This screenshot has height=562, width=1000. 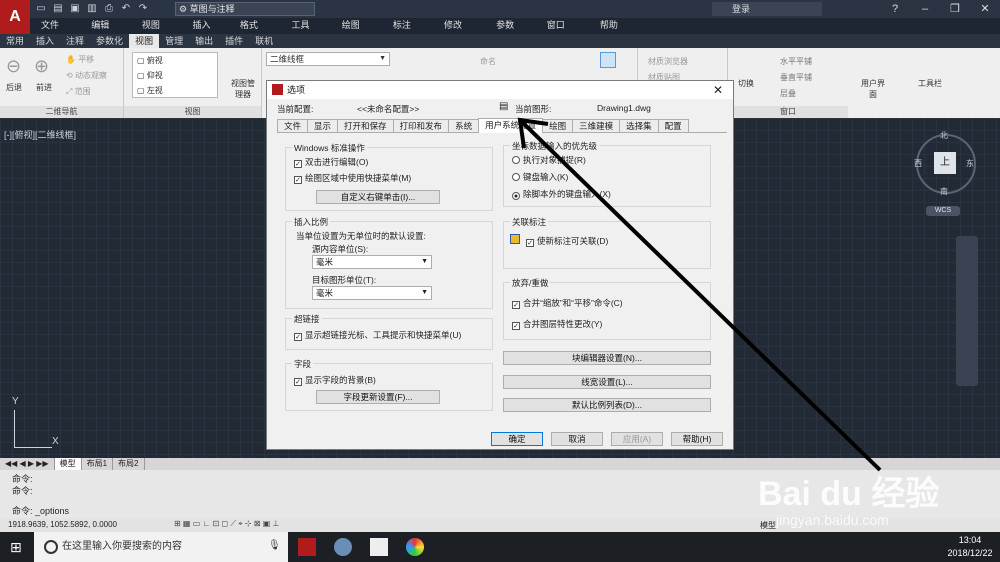 What do you see at coordinates (832, 520) in the screenshot?
I see `watermark-url: jingyan.baidu.com` at bounding box center [832, 520].